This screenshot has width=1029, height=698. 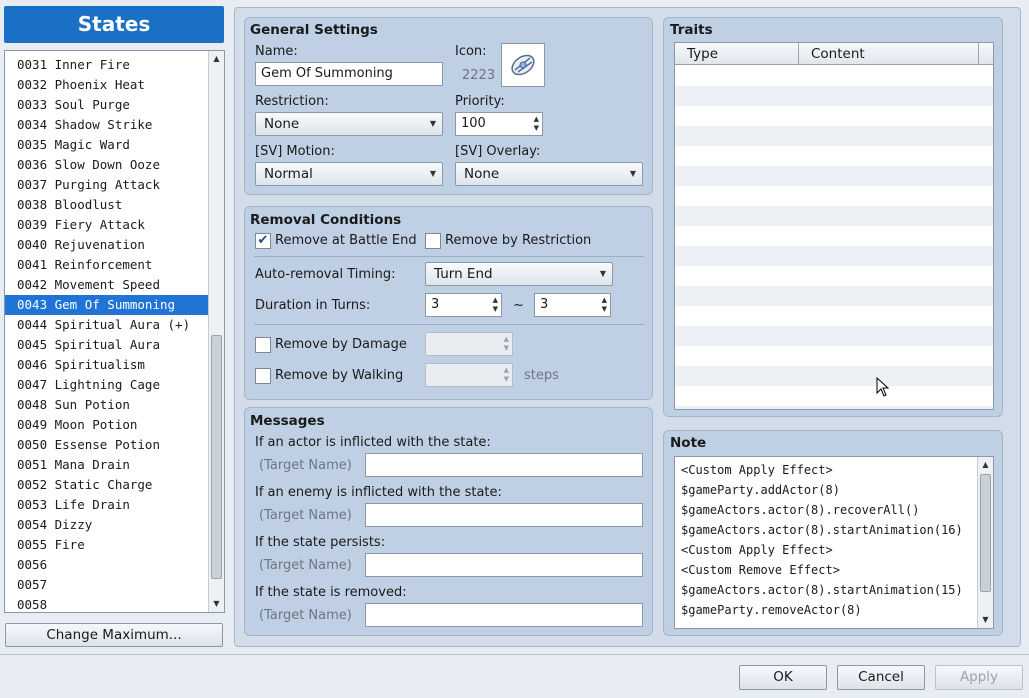 What do you see at coordinates (106, 565) in the screenshot?
I see `state-list-item: 0056` at bounding box center [106, 565].